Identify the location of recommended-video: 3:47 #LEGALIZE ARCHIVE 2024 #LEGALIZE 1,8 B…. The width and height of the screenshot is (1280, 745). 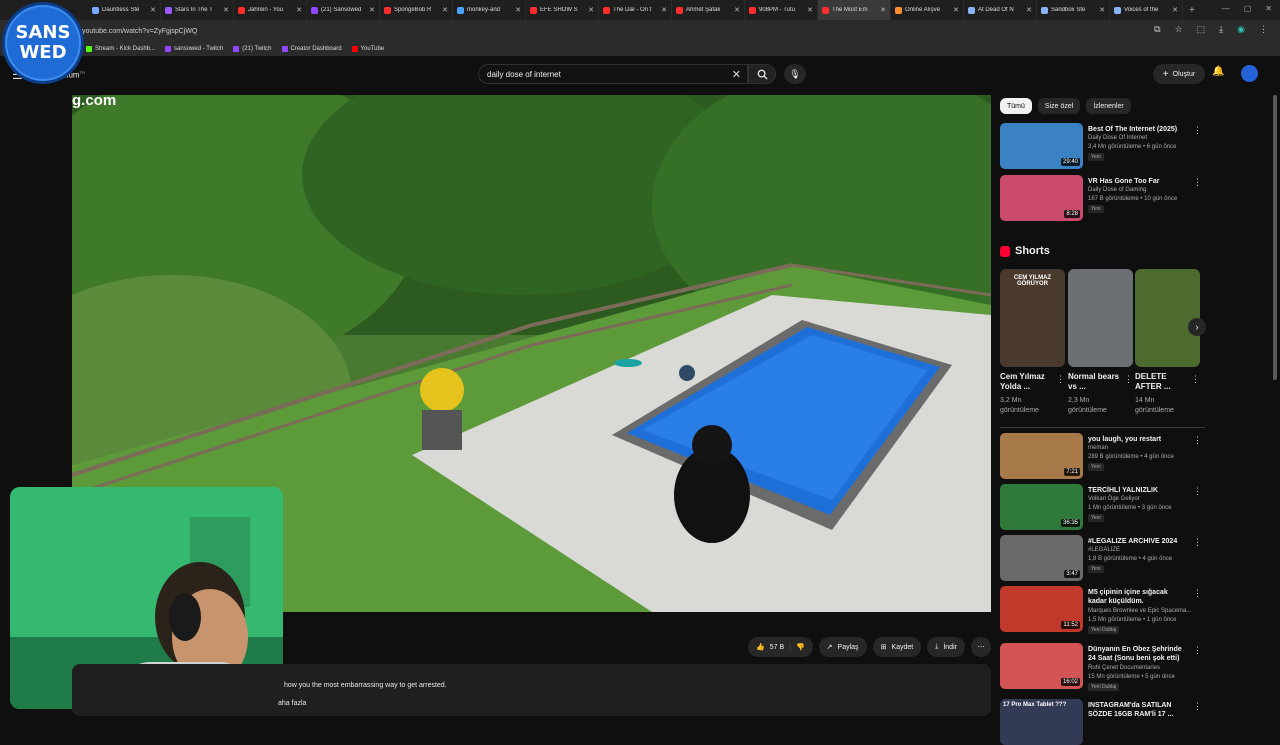
(1102, 558).